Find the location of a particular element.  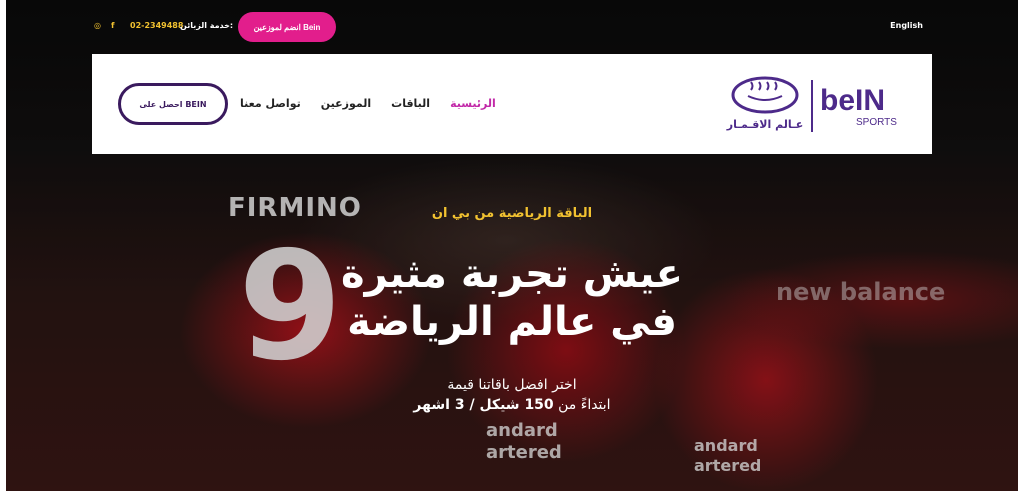

hero-price-prefix: ابتداءً من is located at coordinates (584, 405).